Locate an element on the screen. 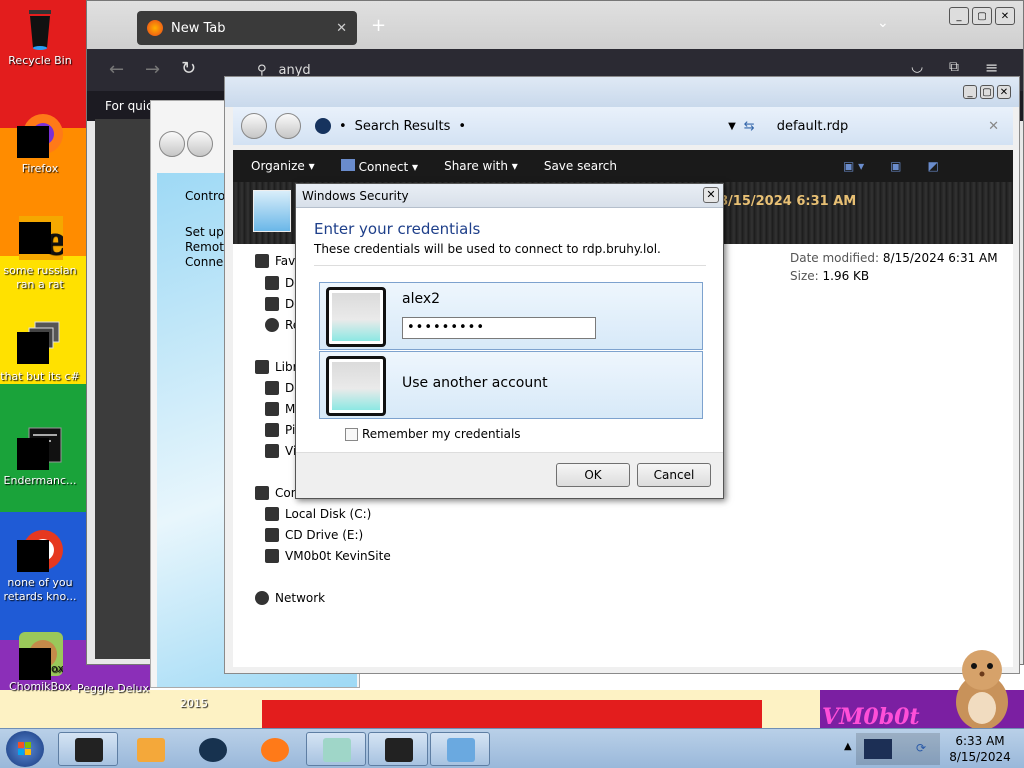 Image resolution: width=1024 pixels, height=768 pixels. nav-lib-item: Vi is located at coordinates (280, 451).